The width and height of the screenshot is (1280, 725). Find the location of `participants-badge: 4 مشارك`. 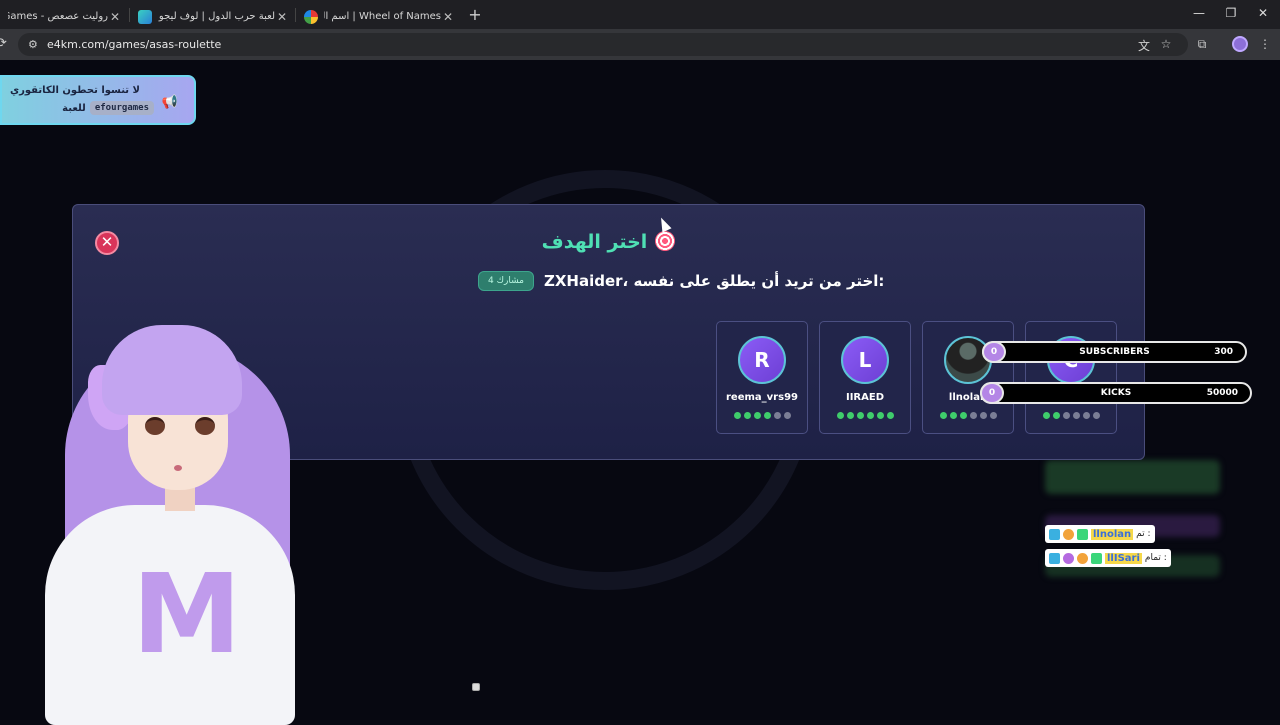

participants-badge: 4 مشارك is located at coordinates (506, 281).